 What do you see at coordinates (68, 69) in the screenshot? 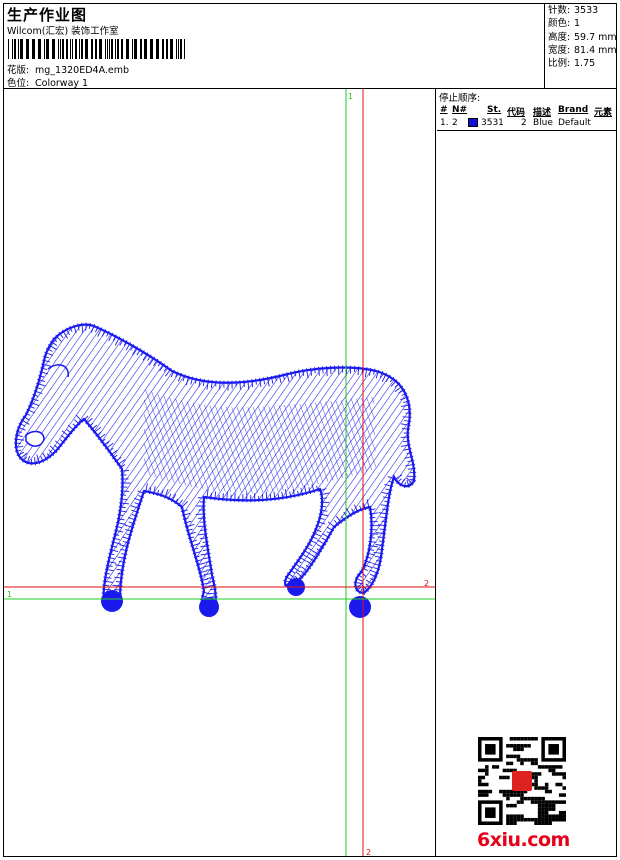
I see `design-row: 花版: mg_1320ED4A.emb` at bounding box center [68, 69].